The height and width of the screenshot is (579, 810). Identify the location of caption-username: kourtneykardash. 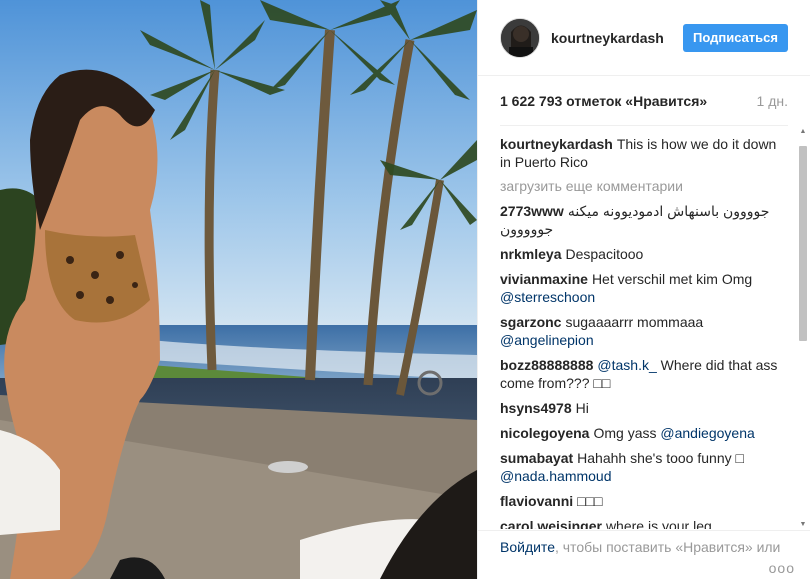
(556, 144).